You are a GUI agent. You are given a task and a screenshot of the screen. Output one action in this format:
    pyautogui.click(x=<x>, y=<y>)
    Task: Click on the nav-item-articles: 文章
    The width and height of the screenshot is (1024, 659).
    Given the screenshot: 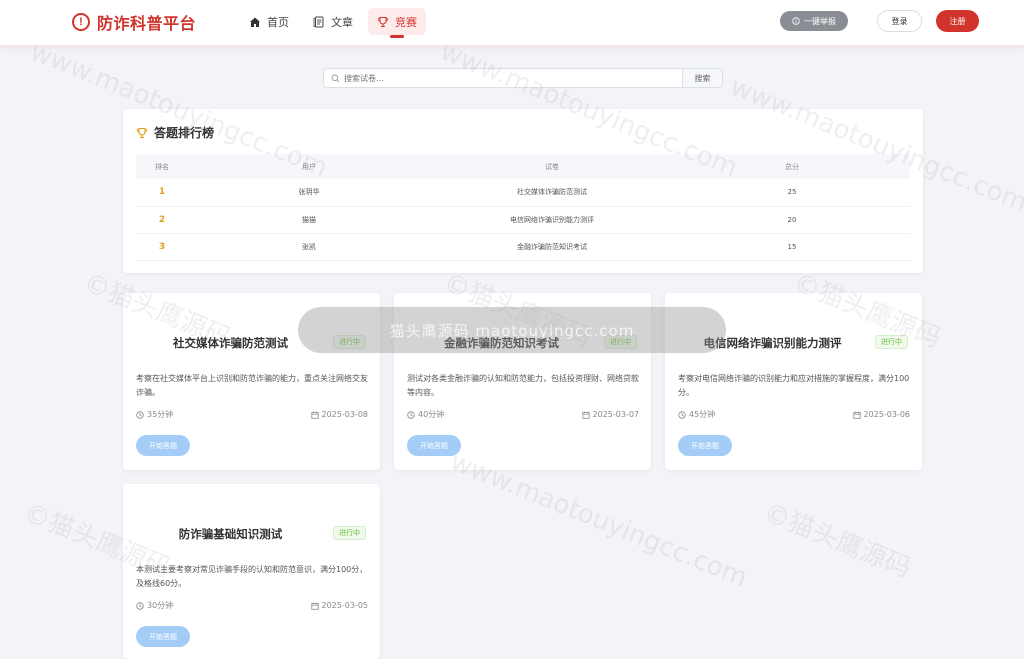 What is the action you would take?
    pyautogui.click(x=333, y=21)
    